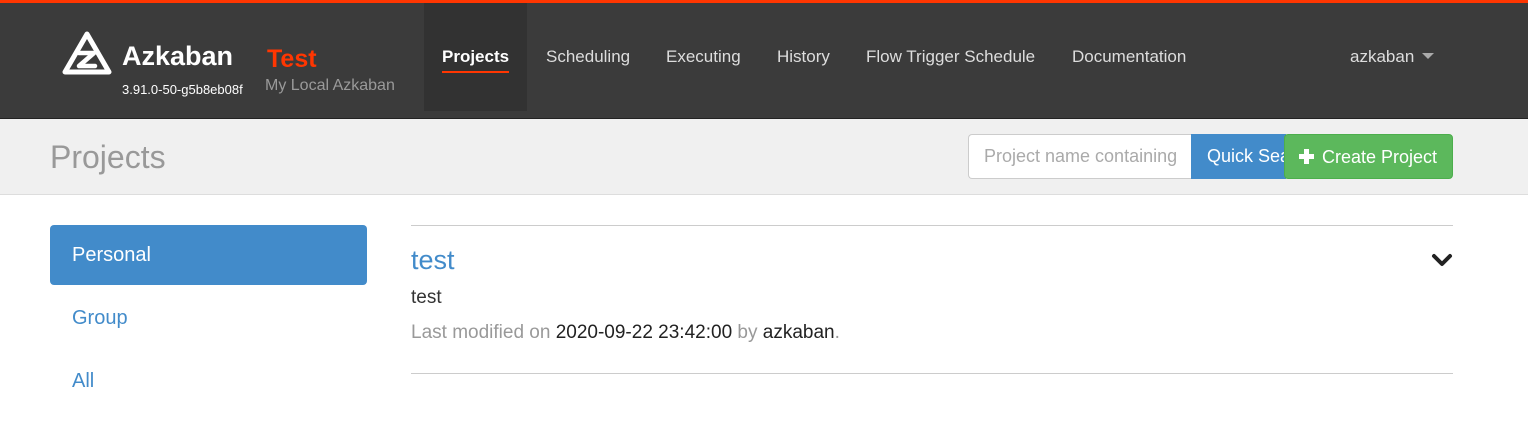  What do you see at coordinates (330, 85) in the screenshot?
I see `brand-subtitle: My Local Azkaban` at bounding box center [330, 85].